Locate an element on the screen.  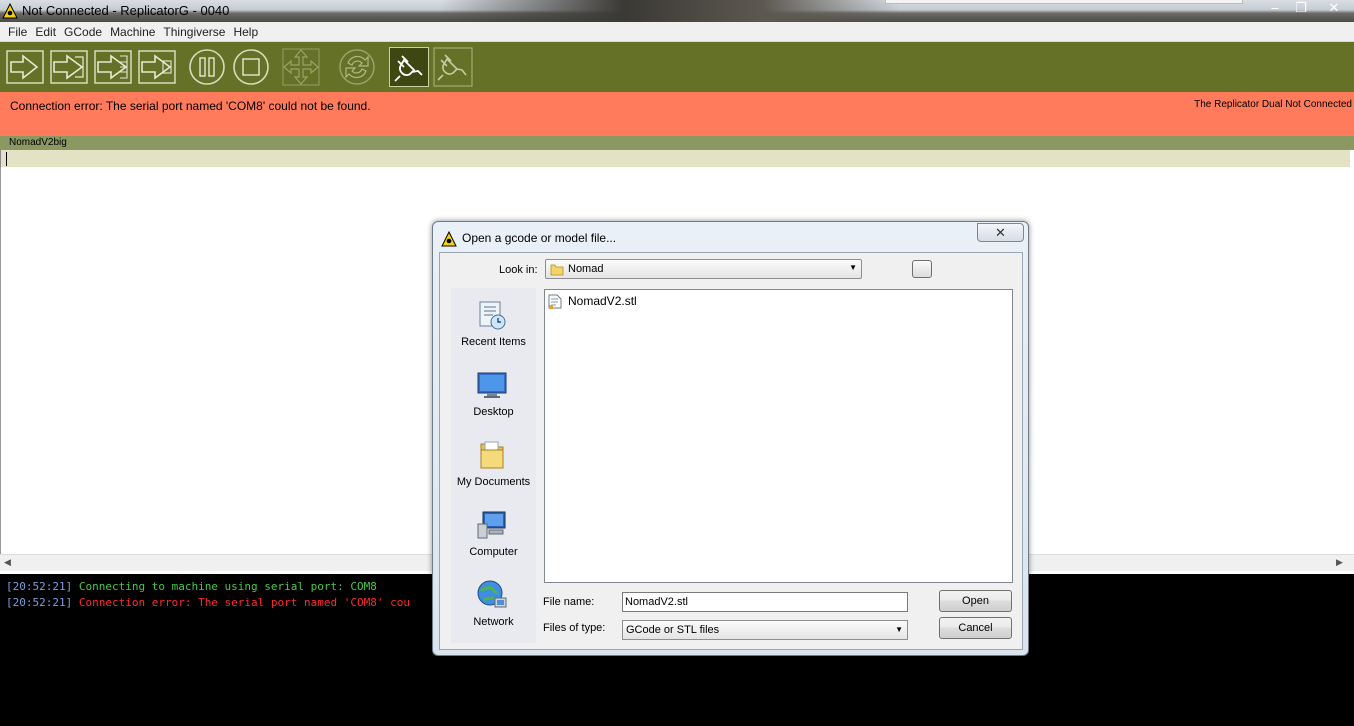
build-from-sd-button is located at coordinates (157, 67).